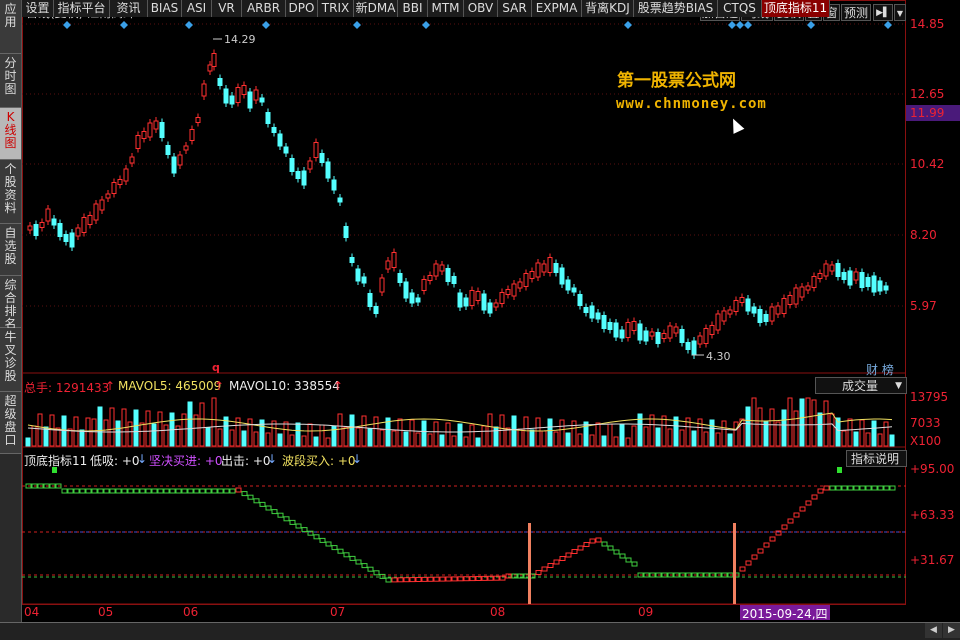 The height and width of the screenshot is (640, 960). I want to click on scroll-right-icon: ▶, so click(951, 630).